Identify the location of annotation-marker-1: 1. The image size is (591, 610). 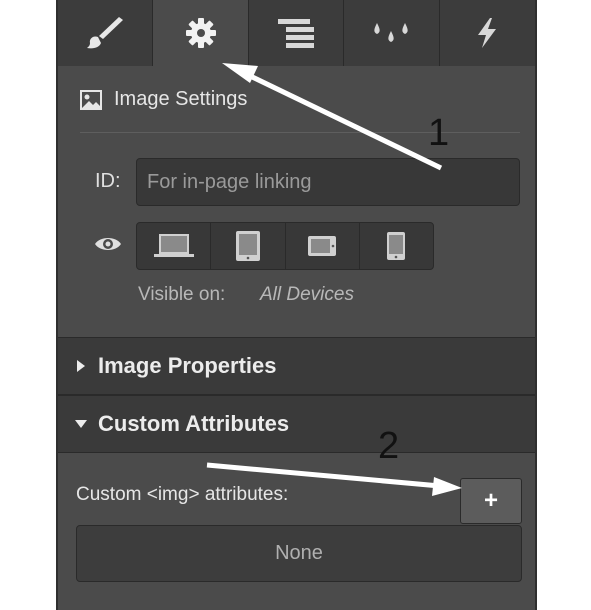
(439, 133).